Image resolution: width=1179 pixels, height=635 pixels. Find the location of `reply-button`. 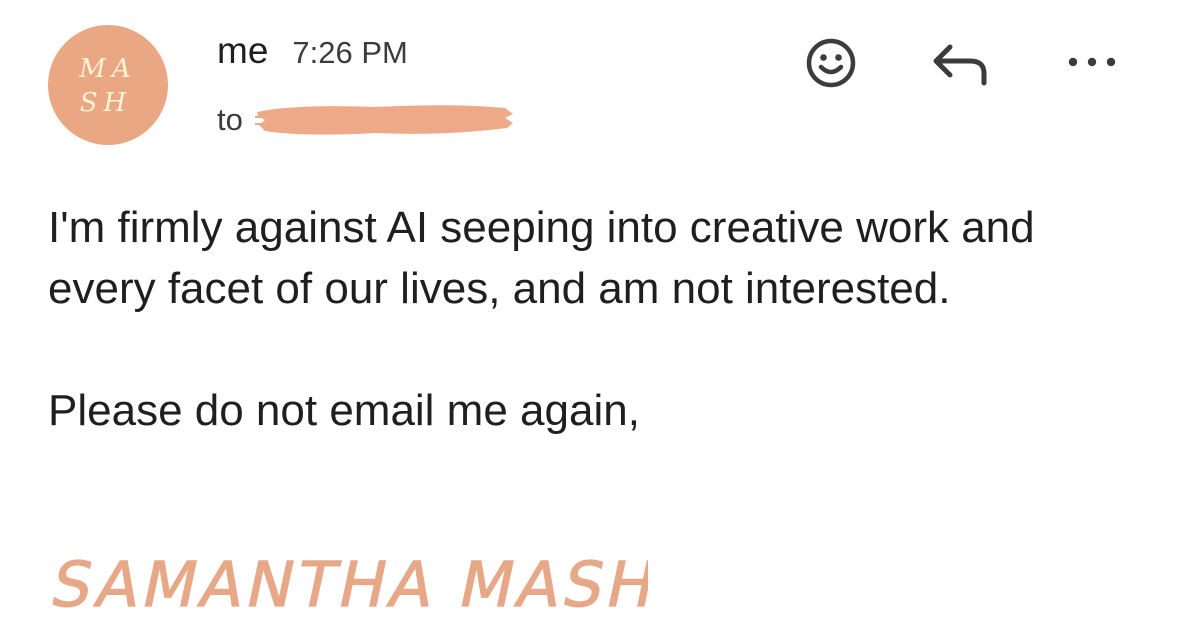

reply-button is located at coordinates (961, 64).